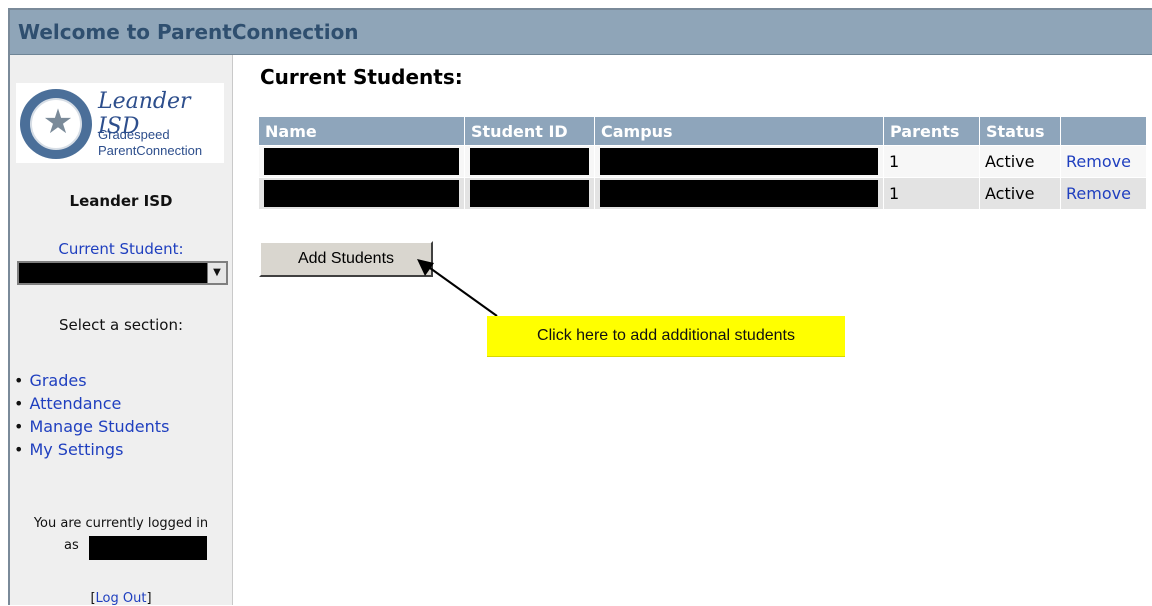  I want to click on star-icon: ★, so click(58, 122).